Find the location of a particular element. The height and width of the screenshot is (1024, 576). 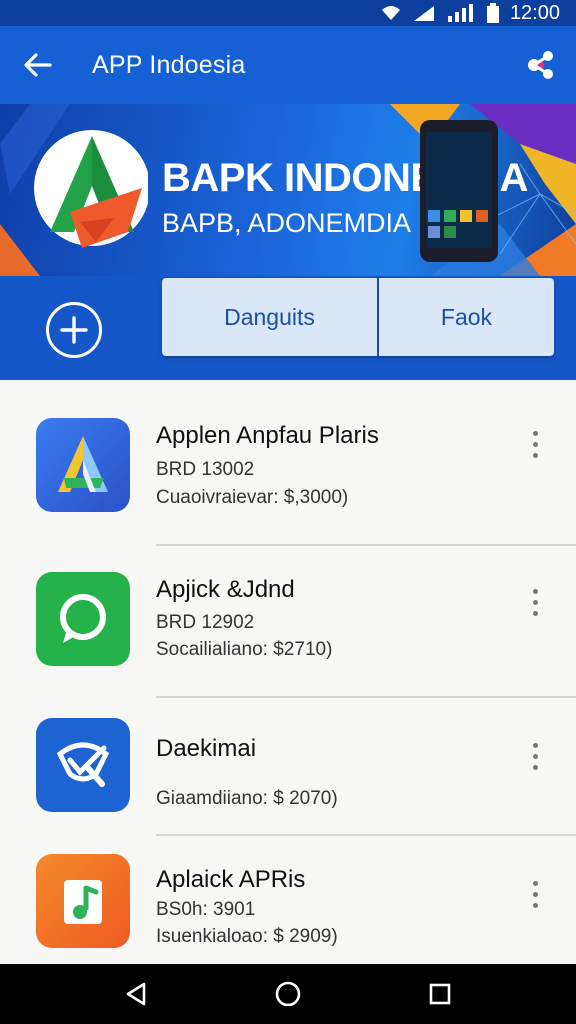

nav-back-button is located at coordinates (136, 994).